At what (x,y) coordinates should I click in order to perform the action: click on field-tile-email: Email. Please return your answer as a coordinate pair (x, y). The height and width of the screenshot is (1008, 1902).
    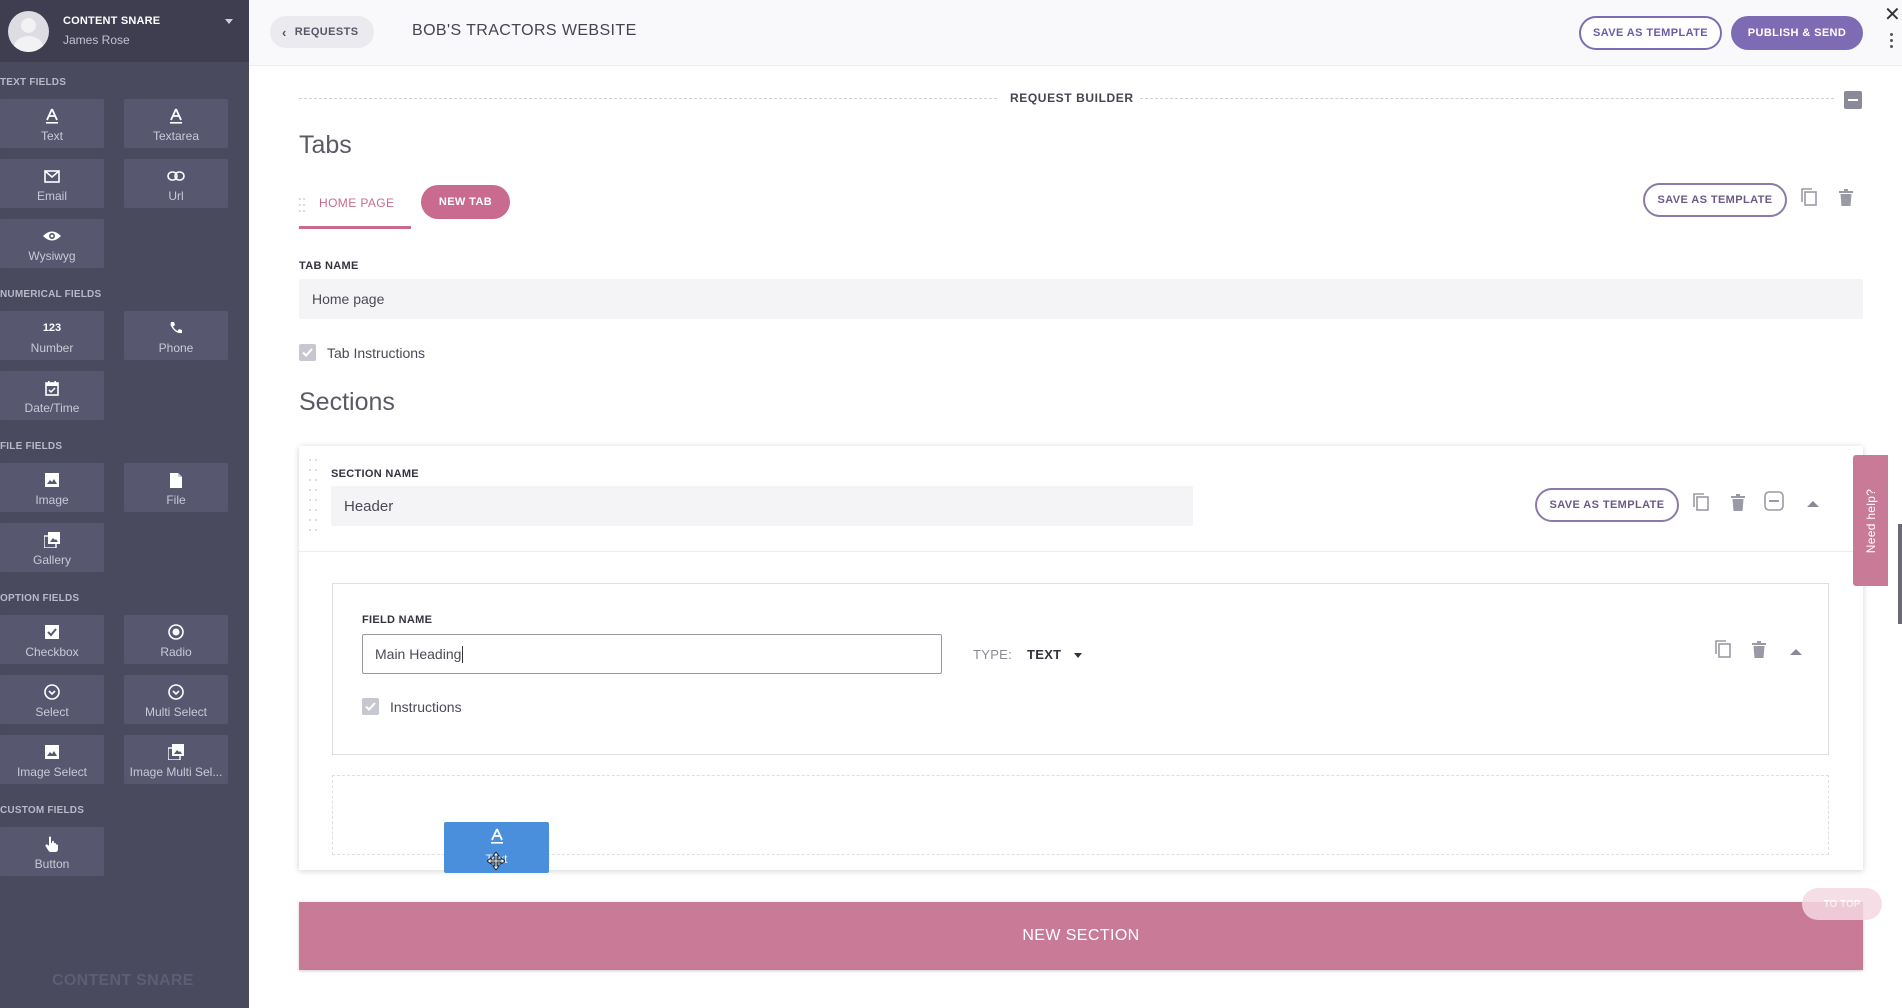
    Looking at the image, I should click on (52, 183).